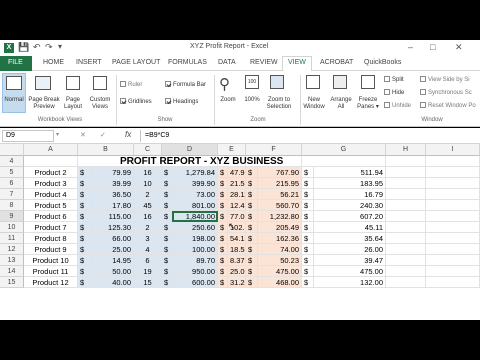 The width and height of the screenshot is (480, 360). Describe the element at coordinates (51, 227) in the screenshot. I see `product-name-cell: Product 7` at that location.